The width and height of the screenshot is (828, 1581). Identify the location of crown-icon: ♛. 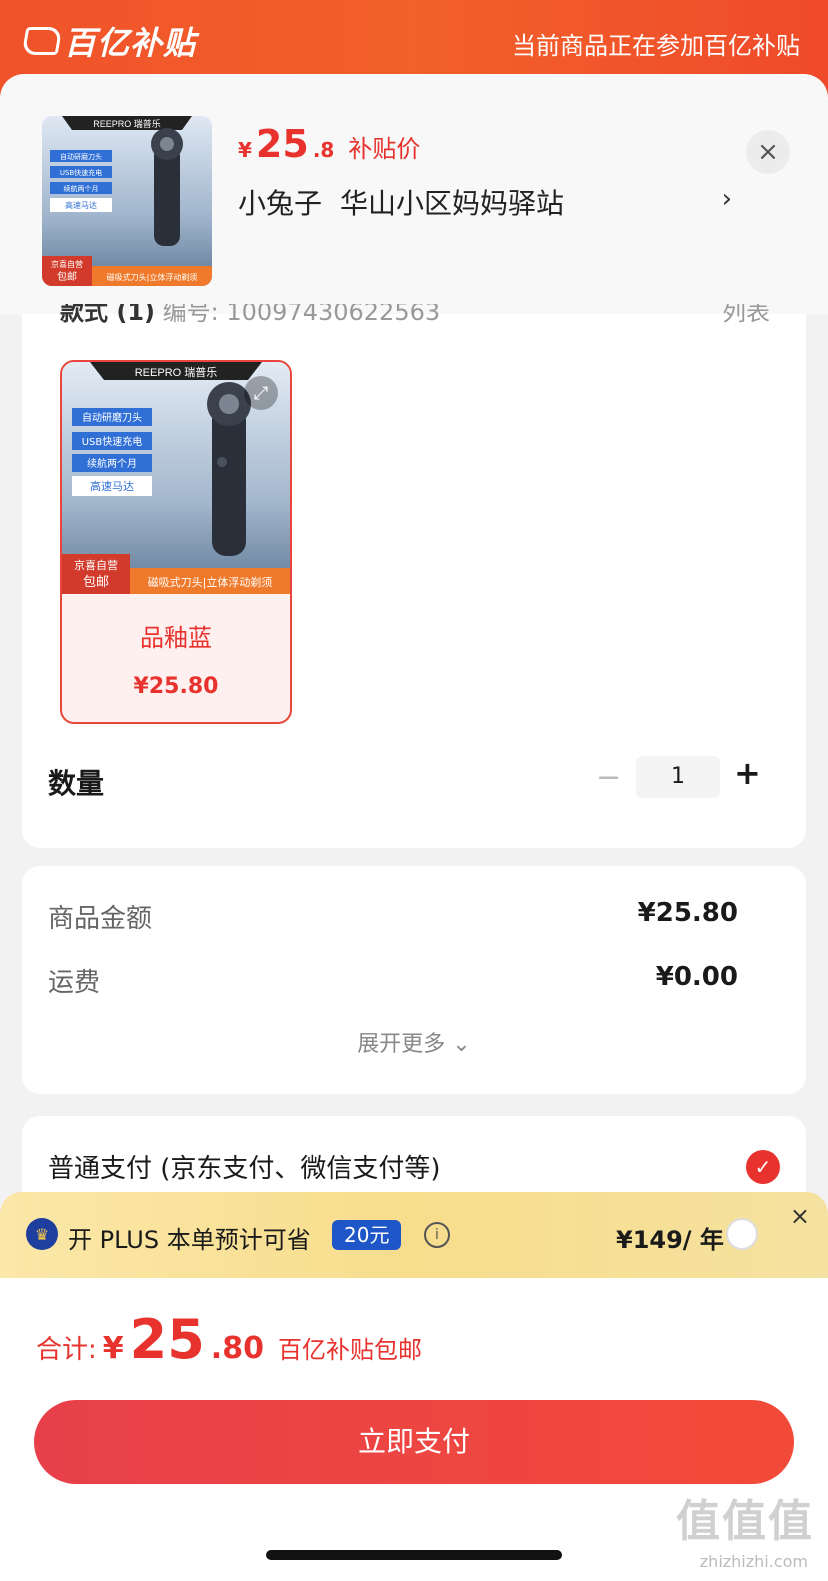
(42, 1234).